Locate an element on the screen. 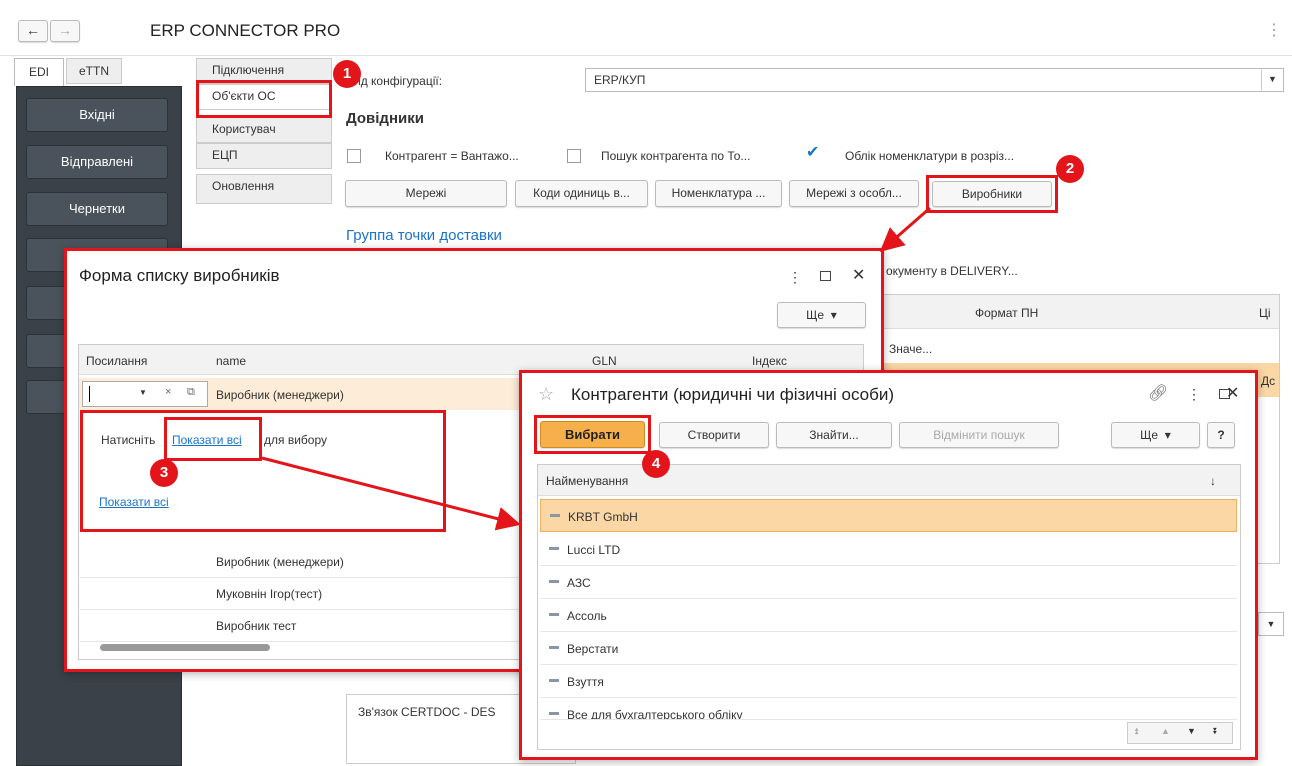 The image size is (1292, 766). step-badge-3: 3 is located at coordinates (164, 473).